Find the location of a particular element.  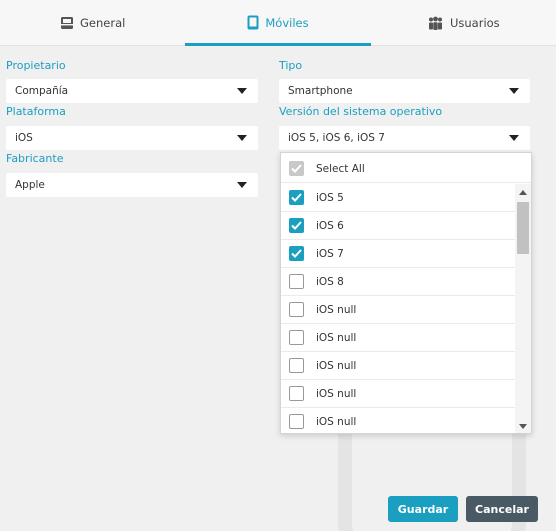

propietario-label: Propietario is located at coordinates (36, 65).